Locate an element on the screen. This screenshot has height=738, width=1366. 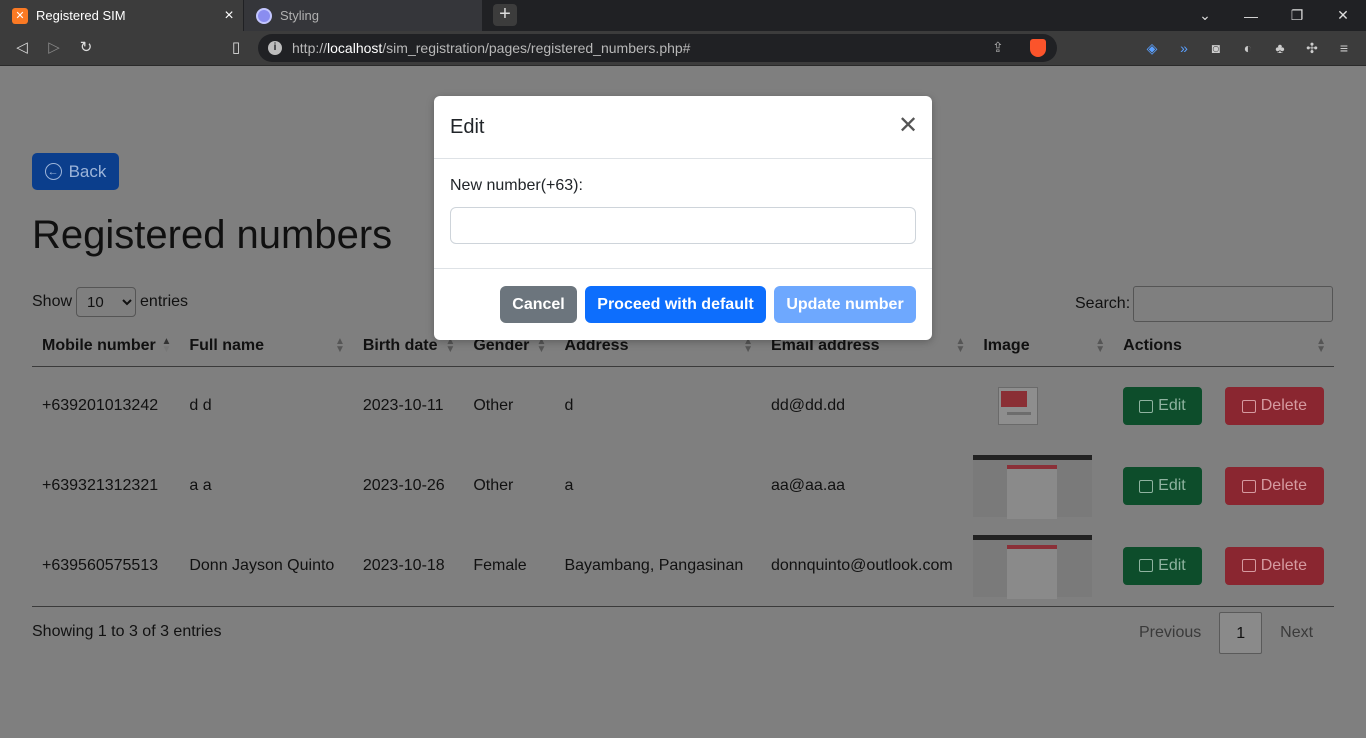
col-actions: Actions ▲ ▼ is located at coordinates (1223, 346).